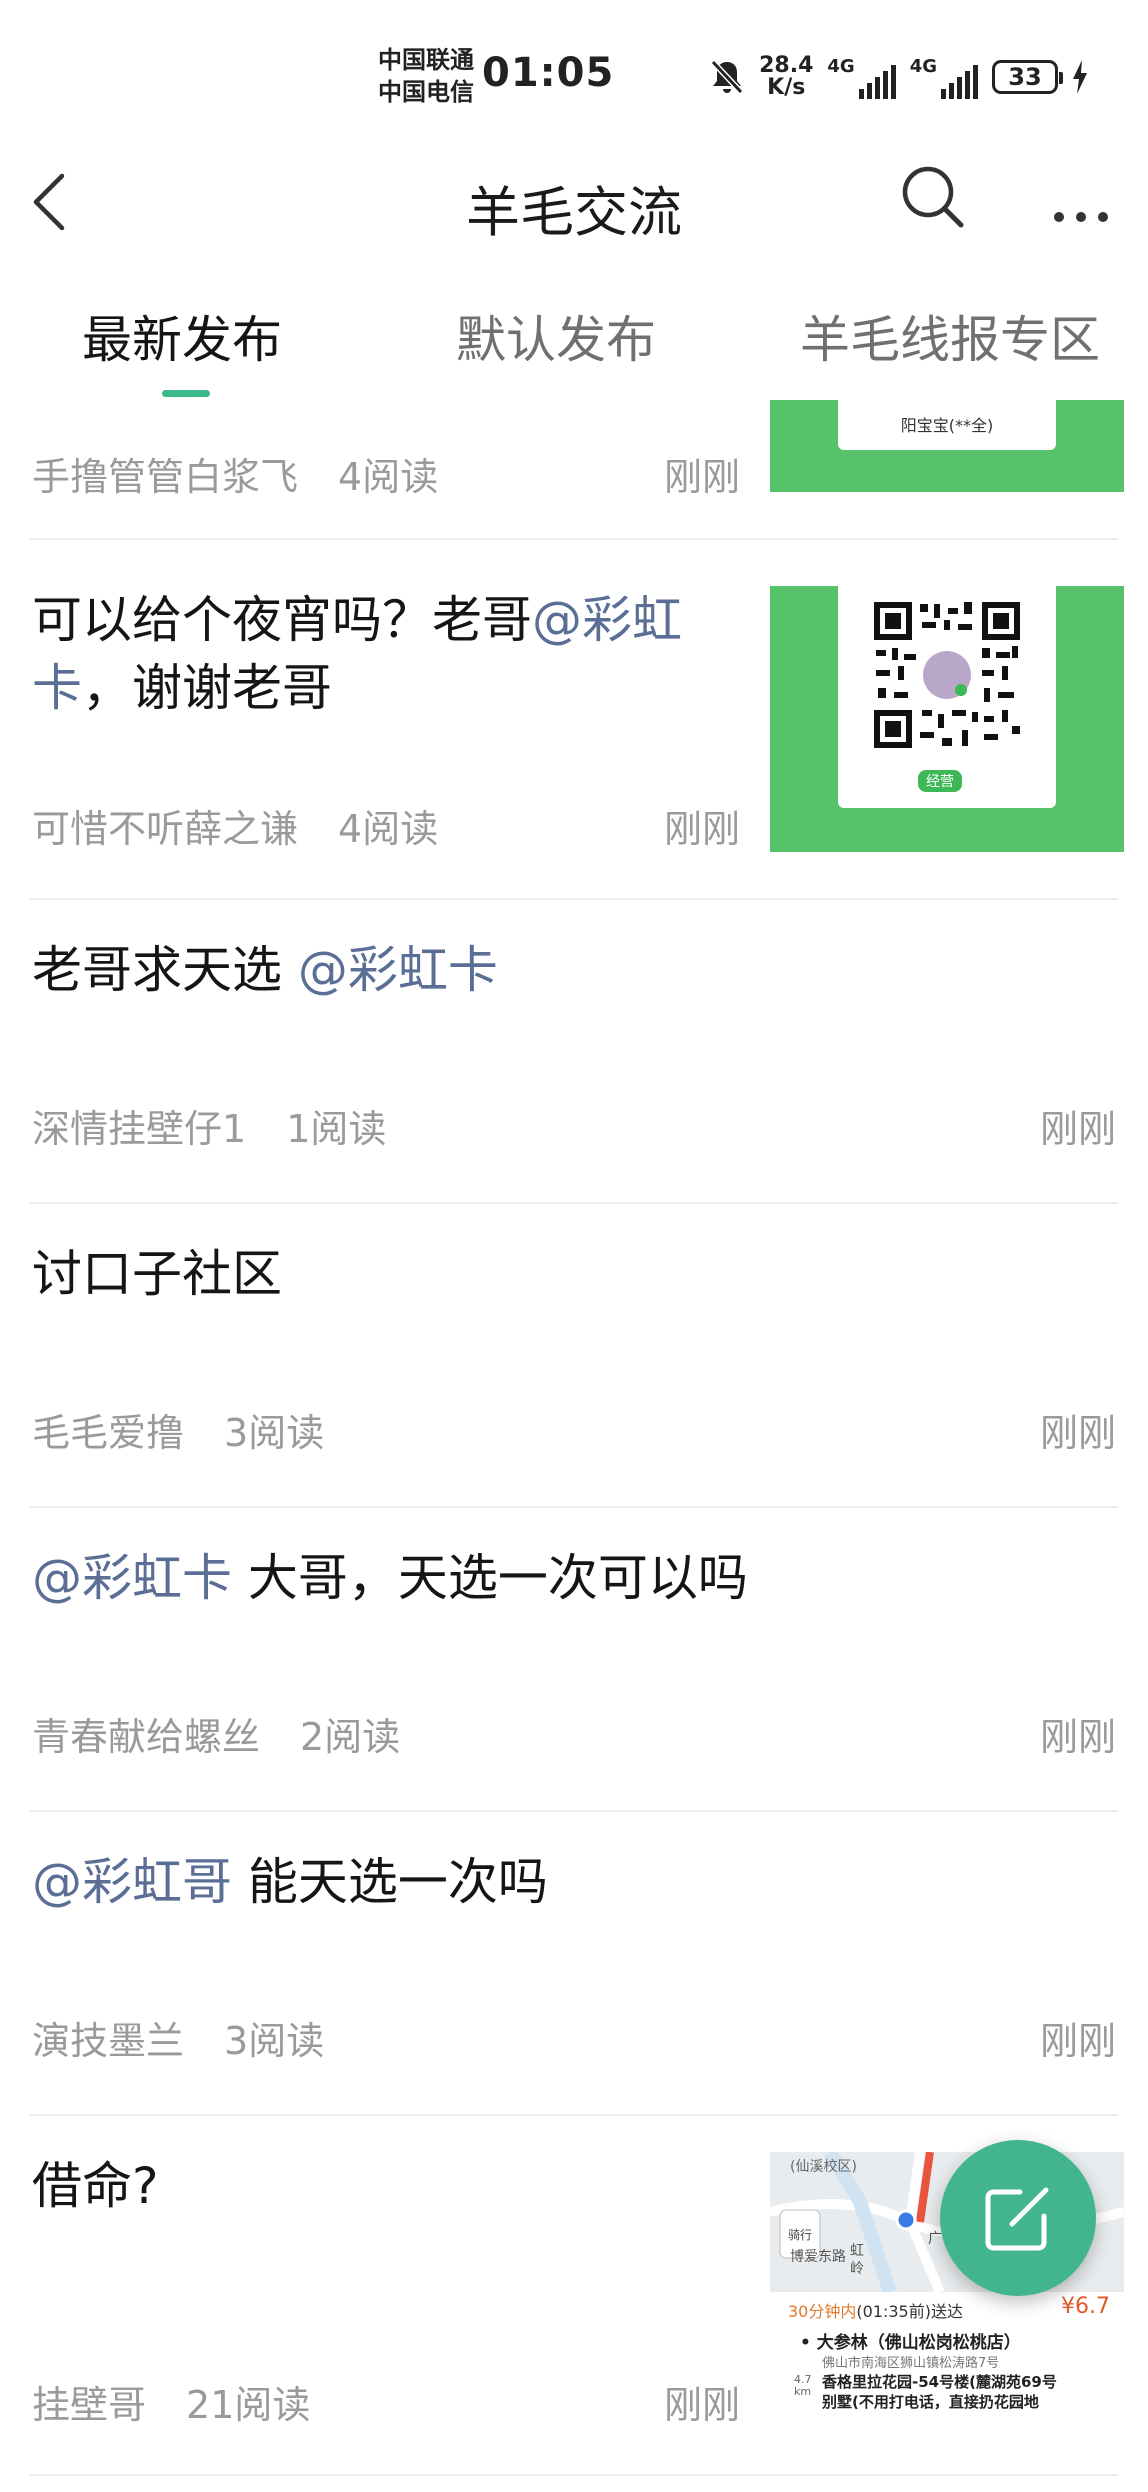  What do you see at coordinates (803, 2385) in the screenshot?
I see `map-distance: 4.7 km` at bounding box center [803, 2385].